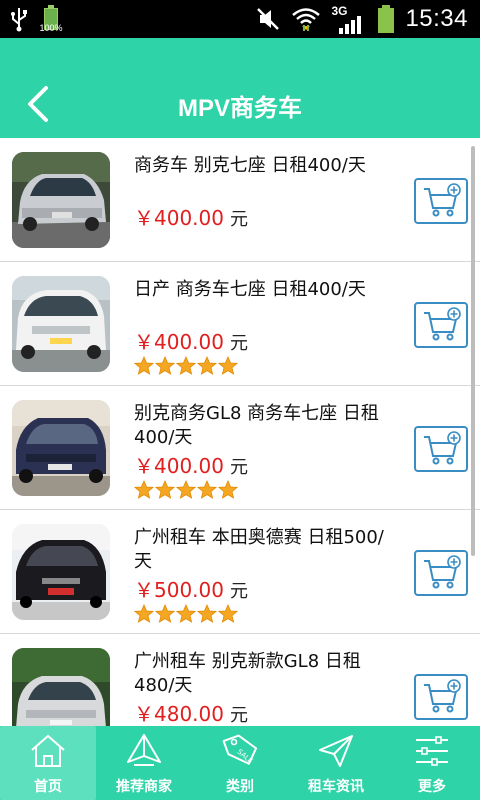 The height and width of the screenshot is (800, 480). Describe the element at coordinates (240, 19) in the screenshot. I see `status-bar: 100% 3G 15:34` at that location.